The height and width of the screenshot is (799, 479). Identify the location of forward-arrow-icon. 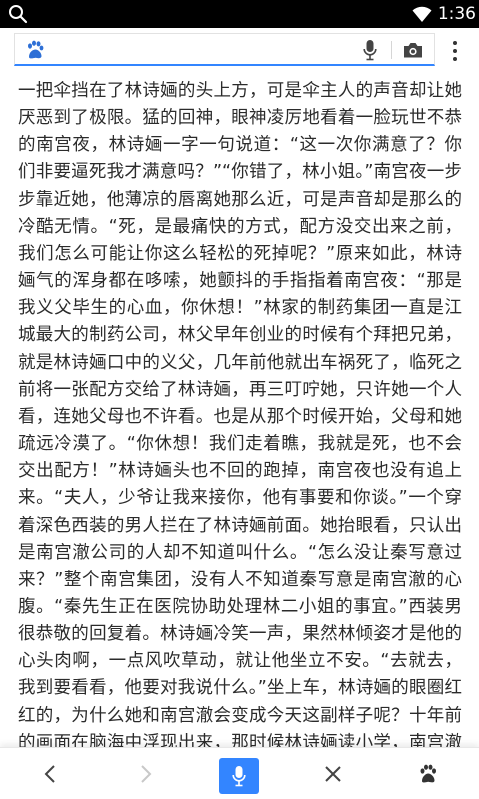
(146, 774).